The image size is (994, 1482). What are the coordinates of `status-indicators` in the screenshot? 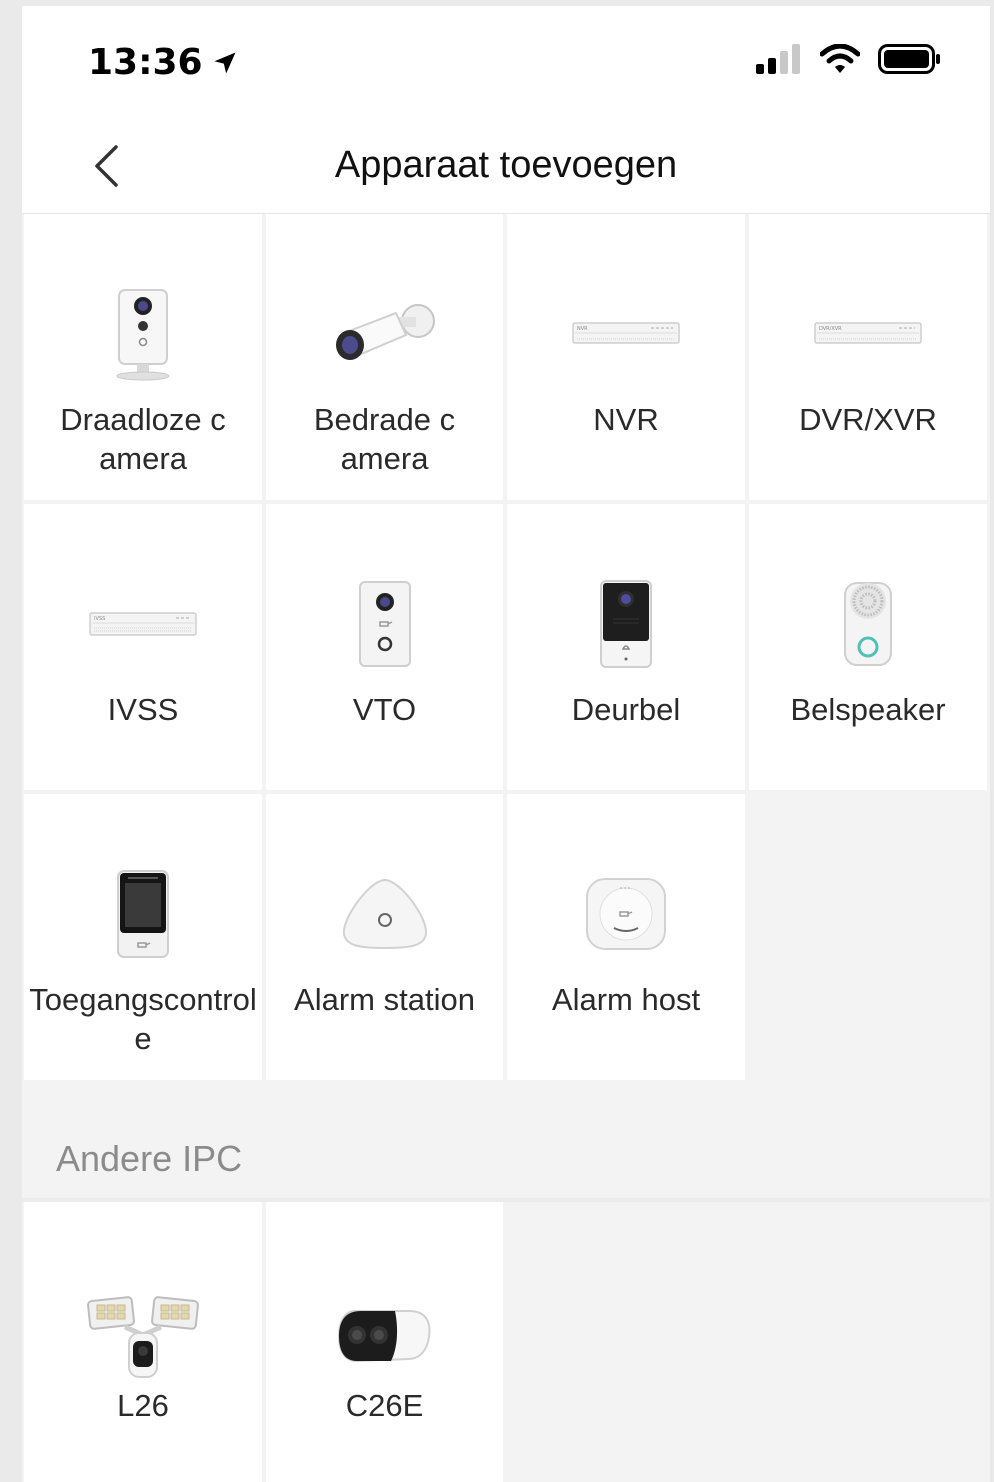 It's located at (849, 59).